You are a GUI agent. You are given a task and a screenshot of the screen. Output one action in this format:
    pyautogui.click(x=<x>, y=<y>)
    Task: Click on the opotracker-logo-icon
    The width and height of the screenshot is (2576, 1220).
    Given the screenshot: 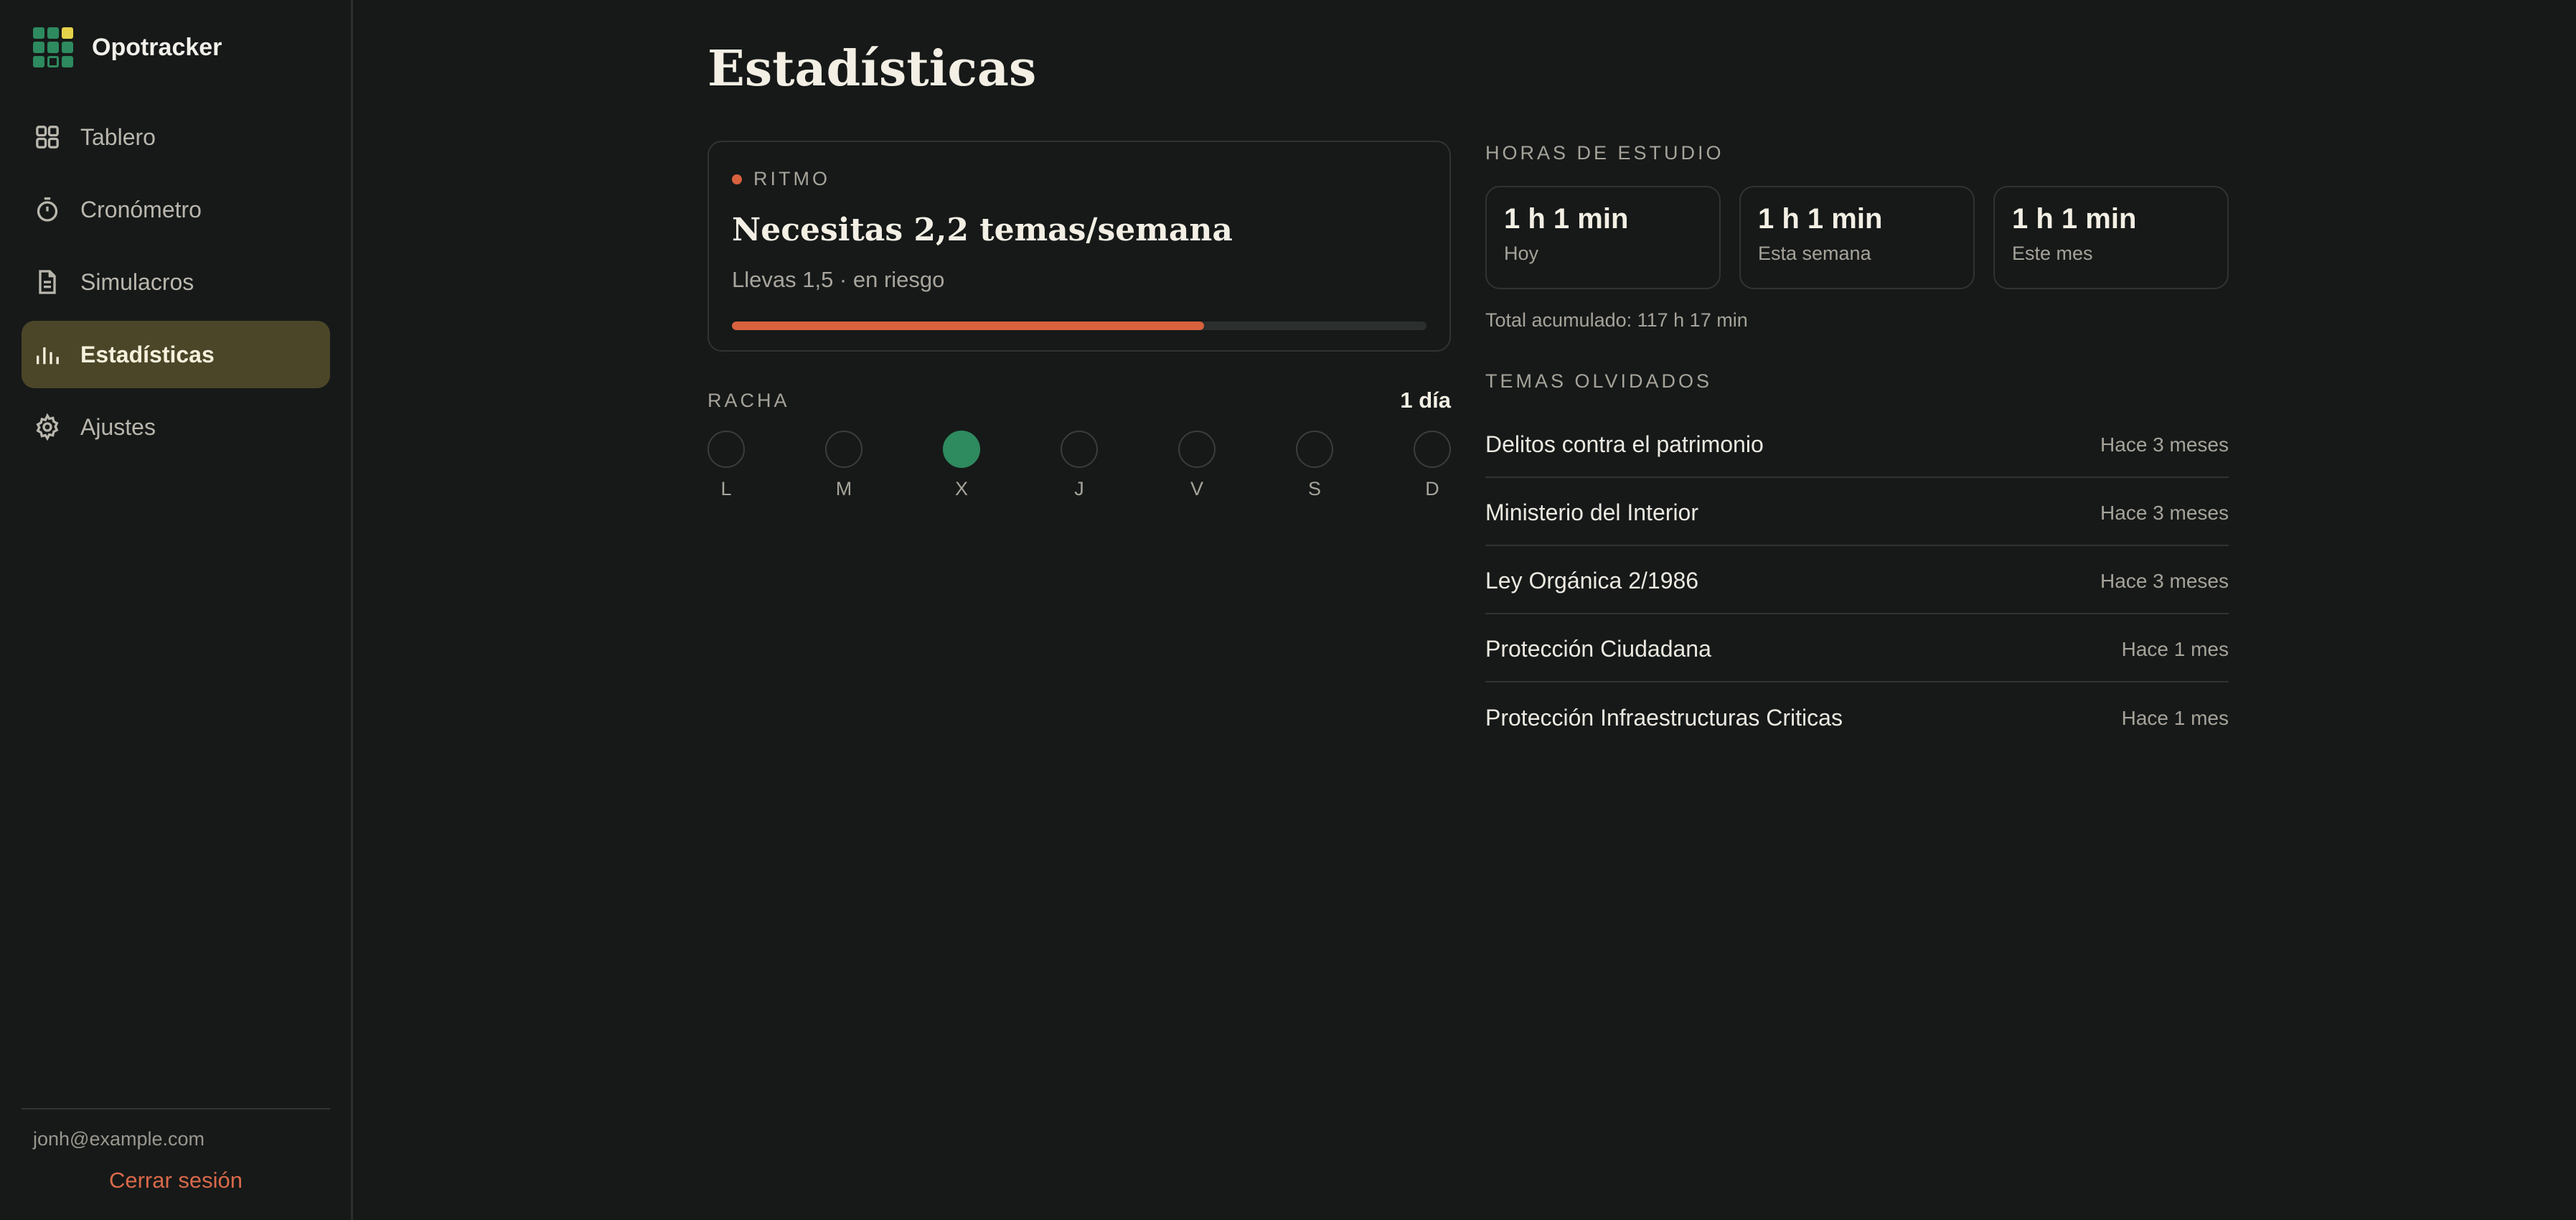 What is the action you would take?
    pyautogui.click(x=53, y=47)
    